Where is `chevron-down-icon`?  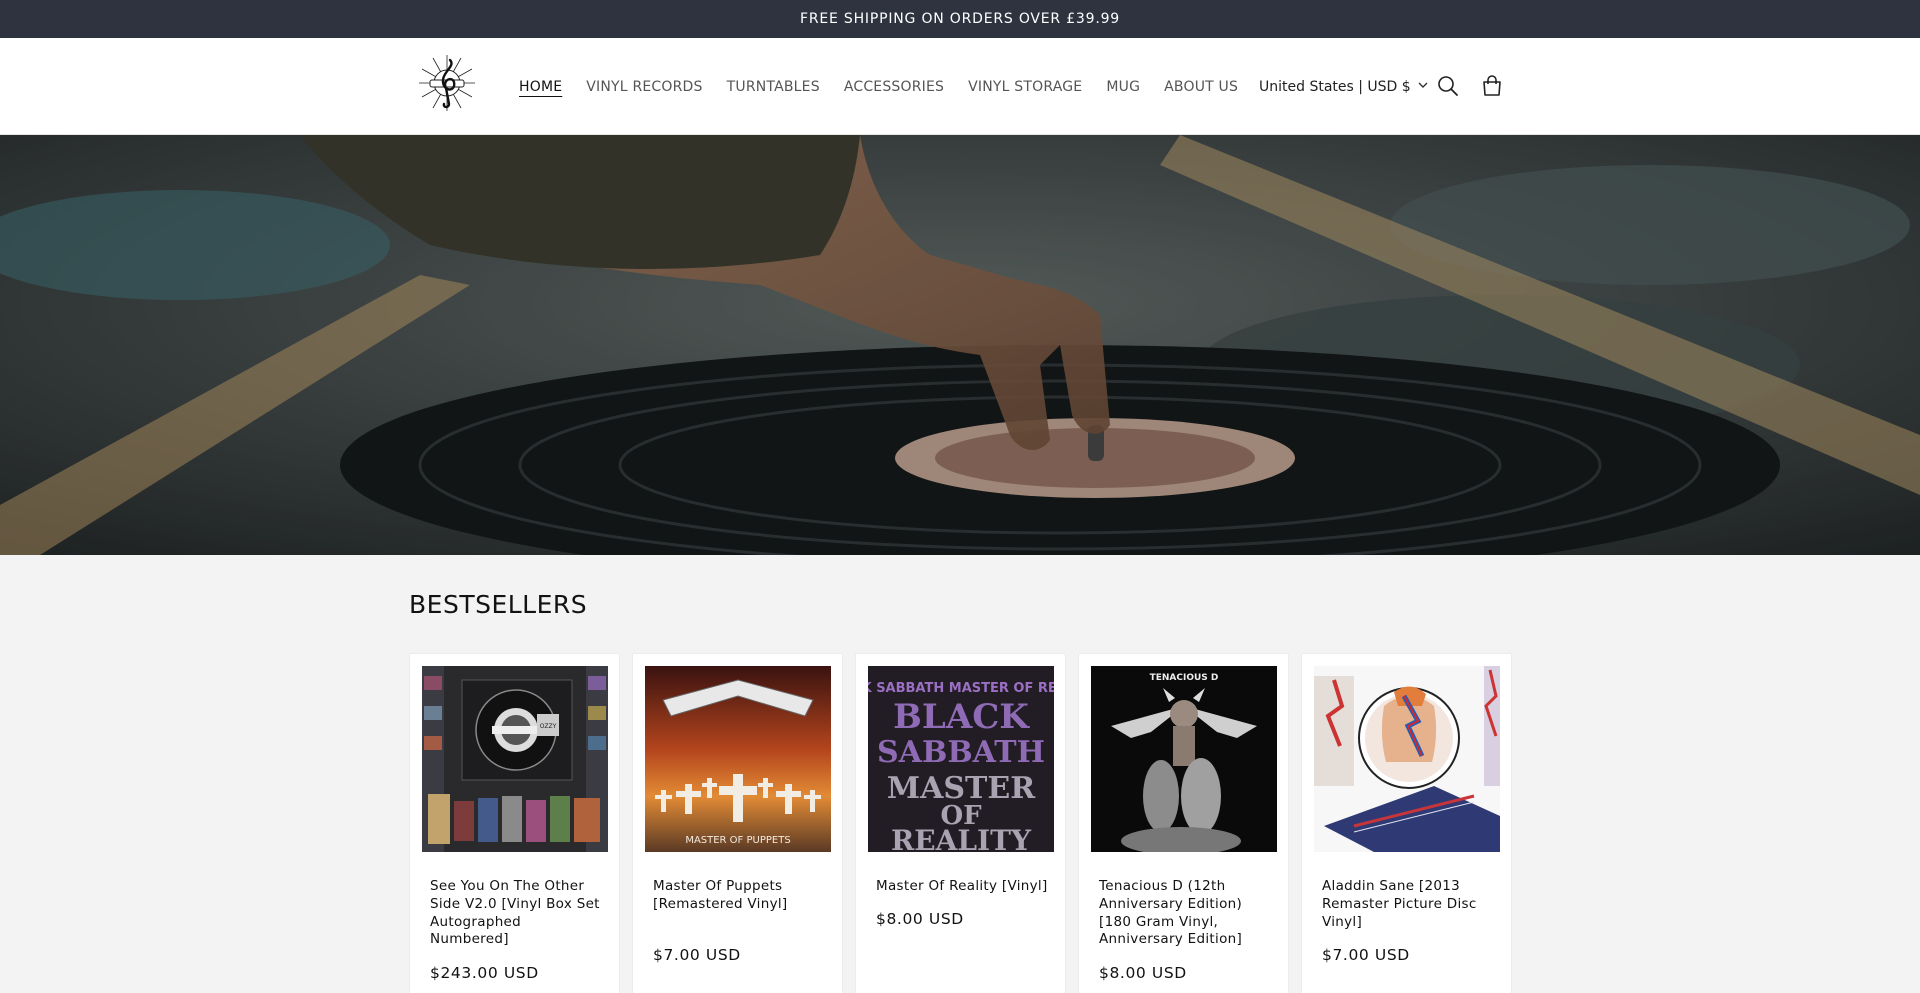 chevron-down-icon is located at coordinates (1423, 87).